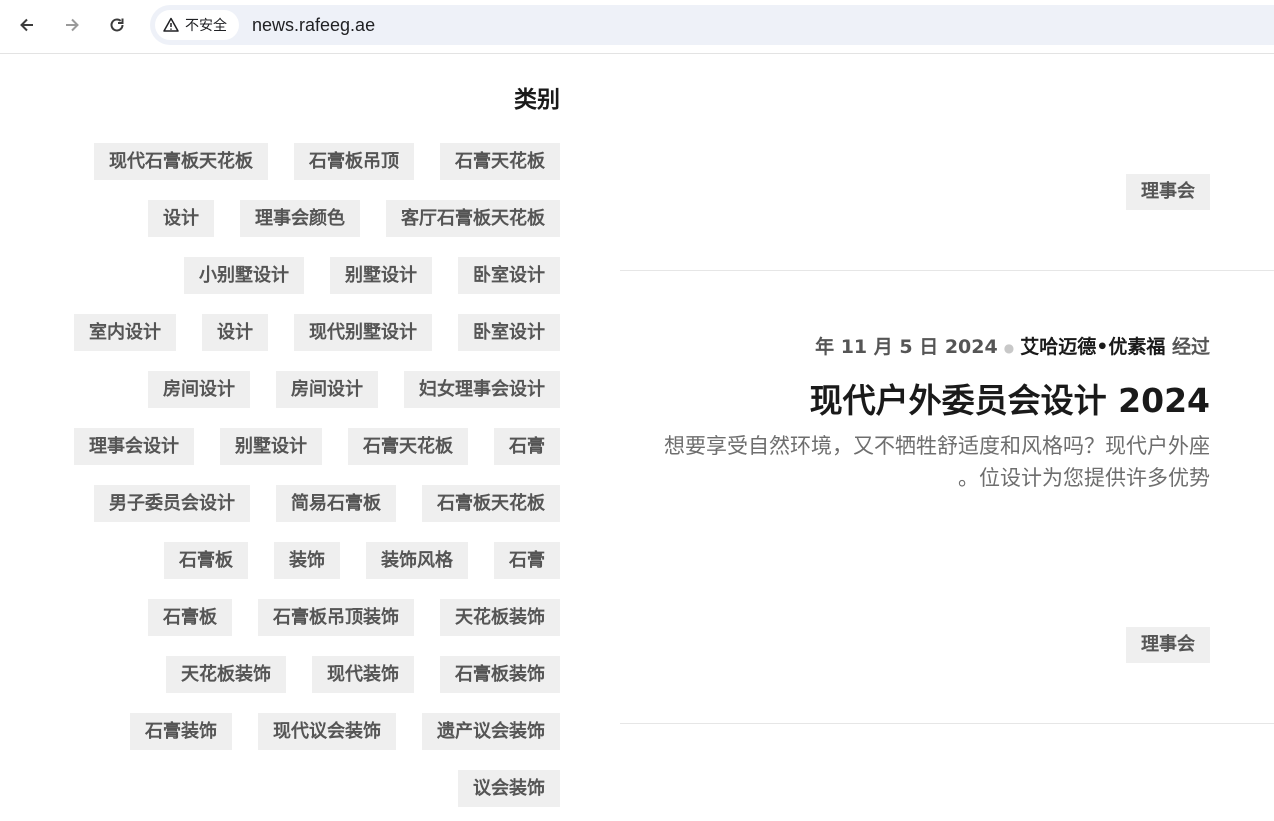 The height and width of the screenshot is (821, 1274). Describe the element at coordinates (134, 446) in the screenshot. I see `category-tag: 理事会设计` at that location.